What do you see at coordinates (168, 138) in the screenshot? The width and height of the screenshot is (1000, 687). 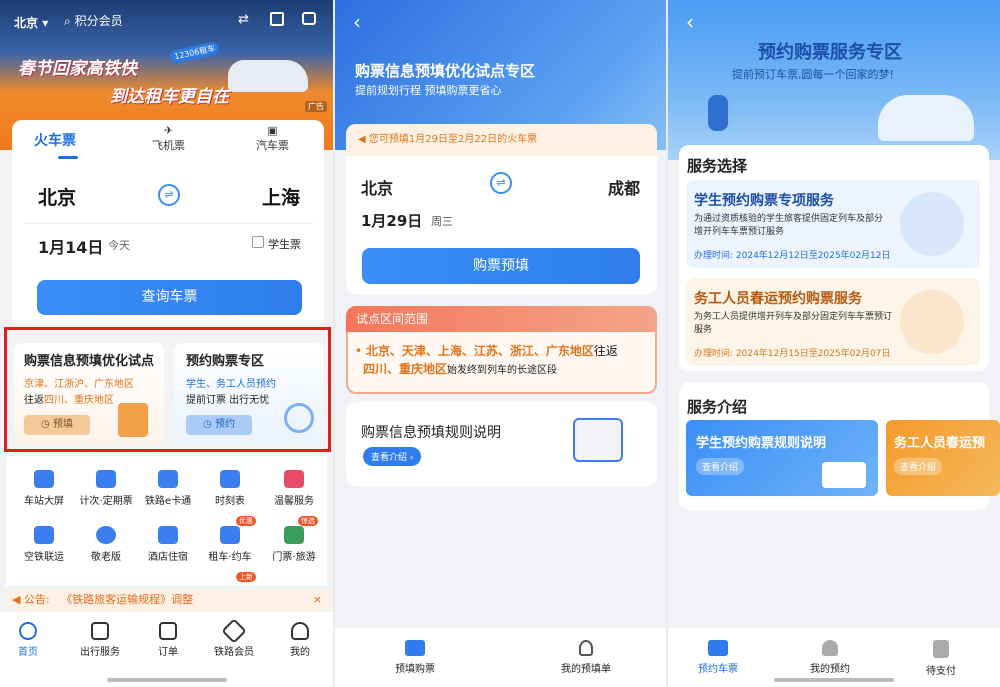 I see `tab-flight: ✈ 飞机票` at bounding box center [168, 138].